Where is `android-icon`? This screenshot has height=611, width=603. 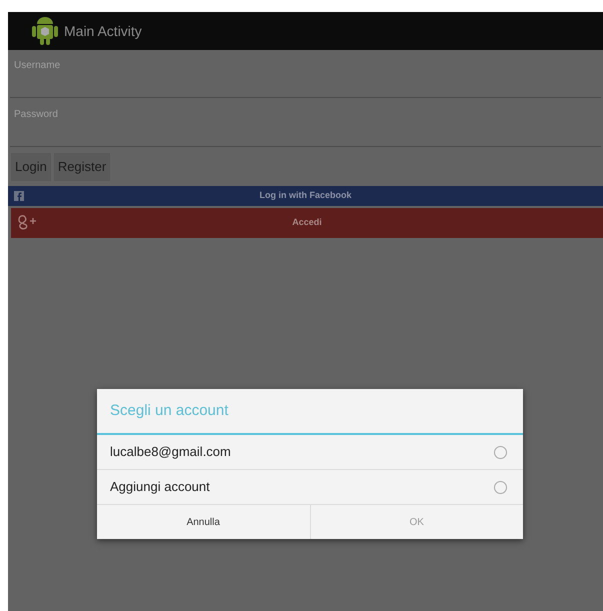
android-icon is located at coordinates (45, 31).